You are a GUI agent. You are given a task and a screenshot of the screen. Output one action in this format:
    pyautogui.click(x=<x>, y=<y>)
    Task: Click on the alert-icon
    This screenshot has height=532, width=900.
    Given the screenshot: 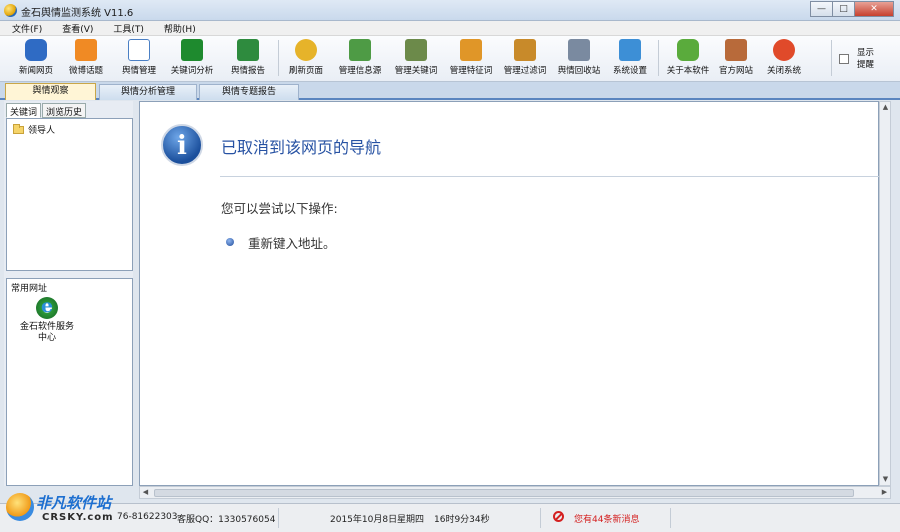 What is the action you would take?
    pyautogui.click(x=558, y=516)
    